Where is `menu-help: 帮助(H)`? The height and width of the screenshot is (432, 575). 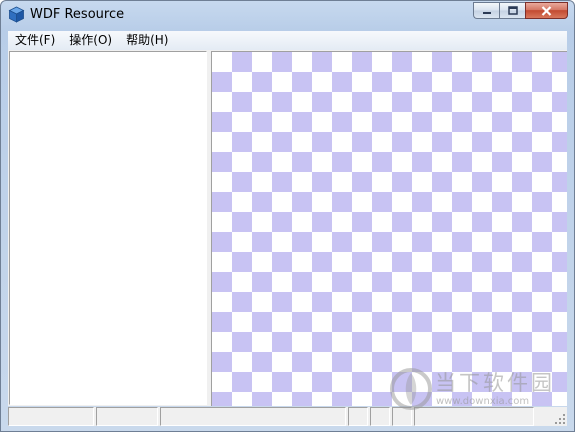 menu-help: 帮助(H) is located at coordinates (147, 40).